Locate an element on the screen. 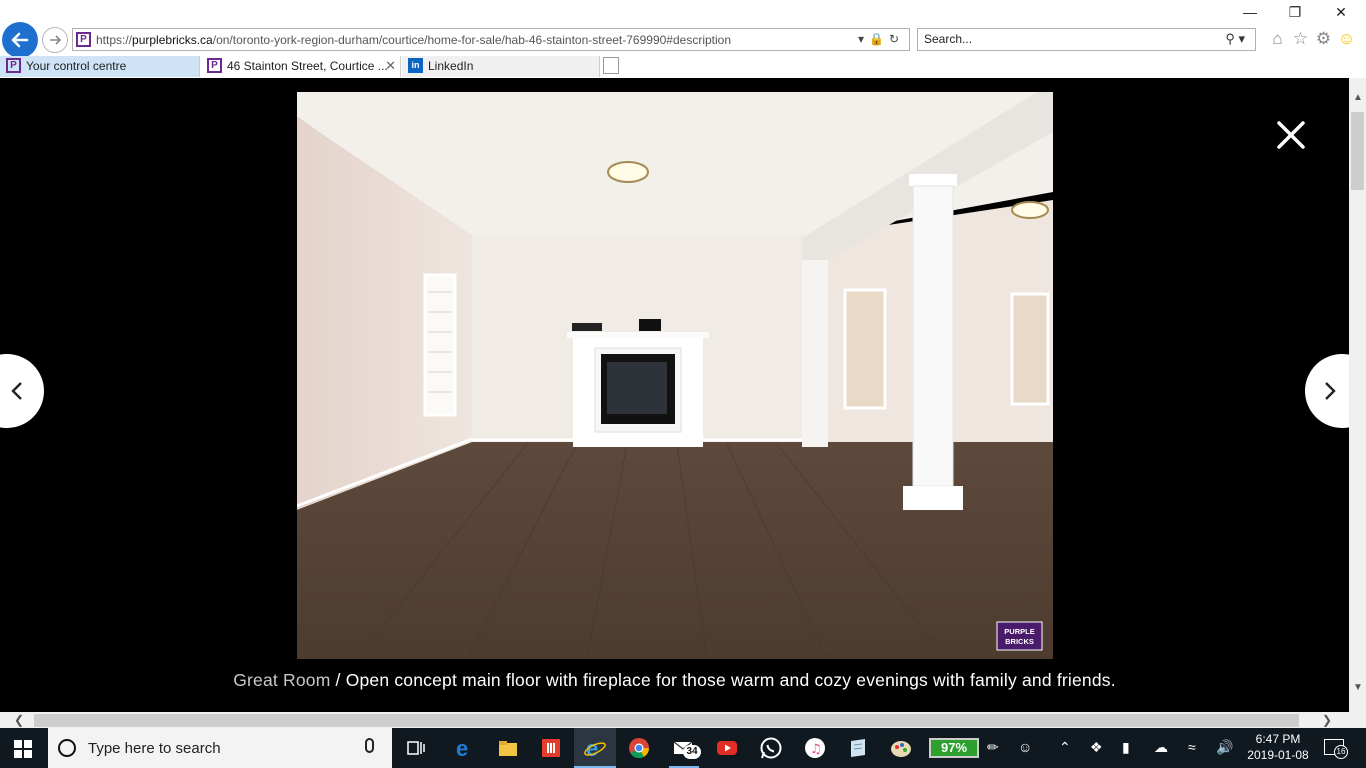 Image resolution: width=1366 pixels, height=768 pixels. lock-icon: 🔒 is located at coordinates (879, 39).